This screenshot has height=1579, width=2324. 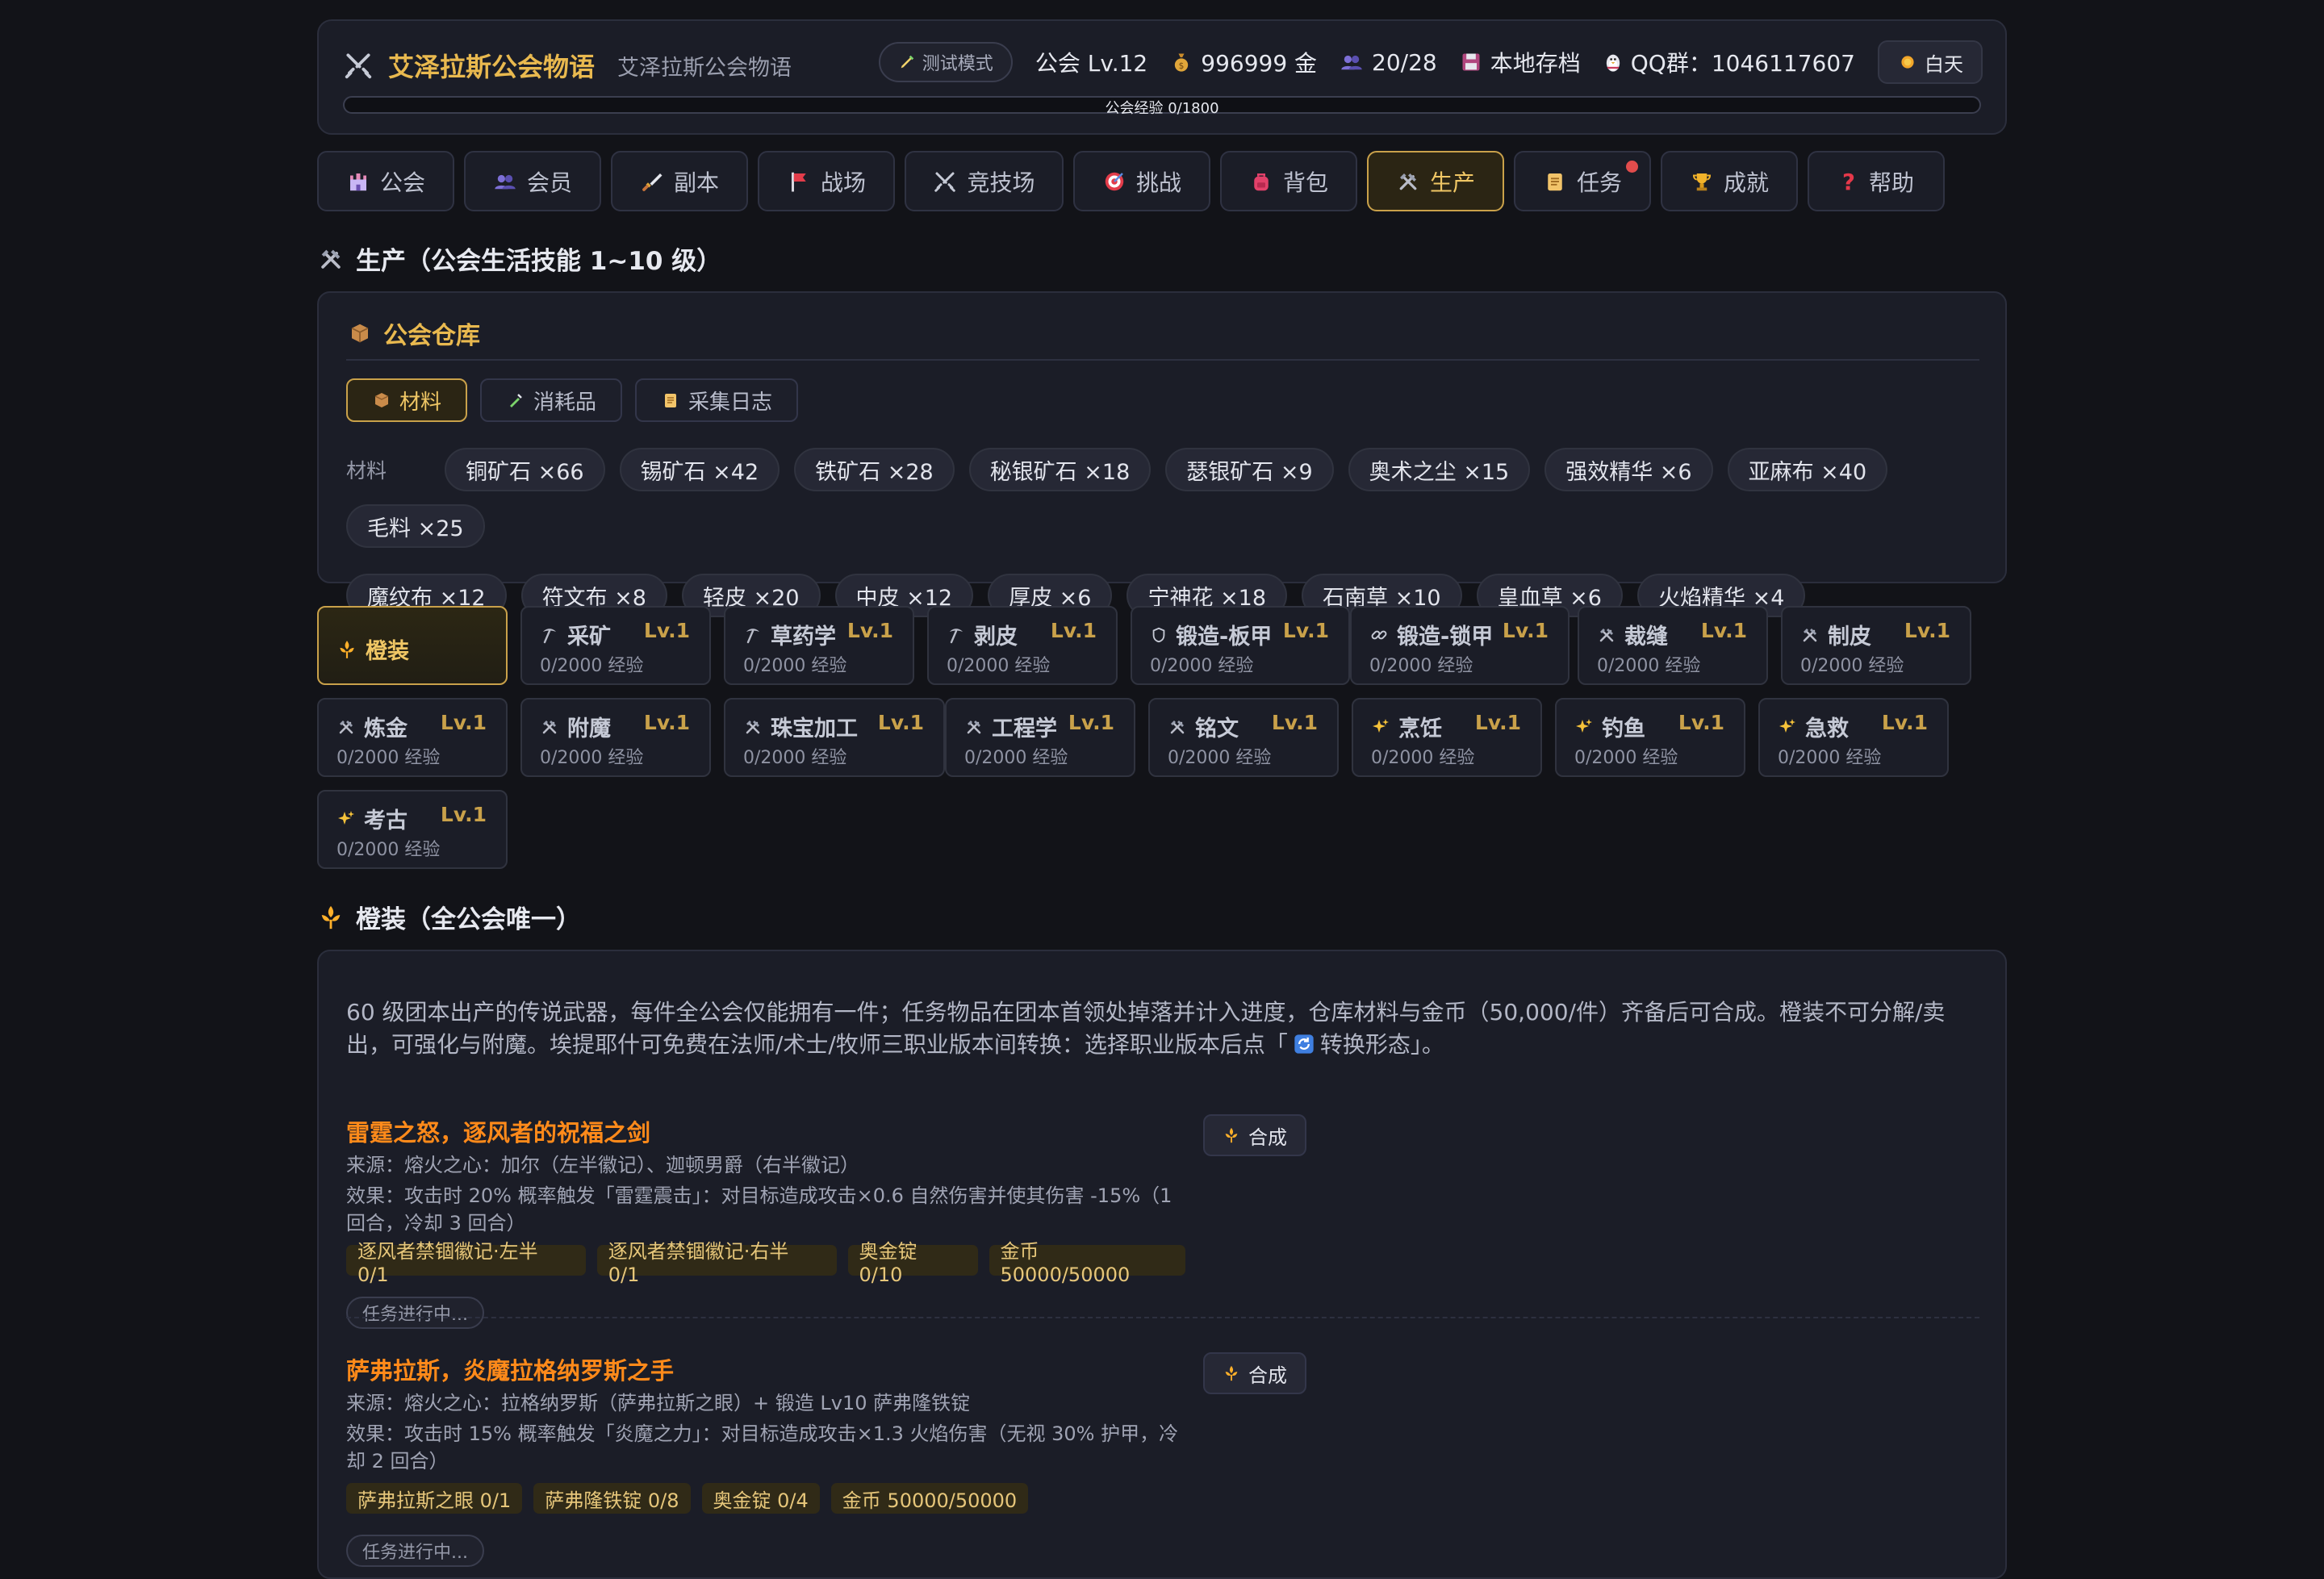 What do you see at coordinates (696, 182) in the screenshot?
I see `tab-dungeon-label: 副本` at bounding box center [696, 182].